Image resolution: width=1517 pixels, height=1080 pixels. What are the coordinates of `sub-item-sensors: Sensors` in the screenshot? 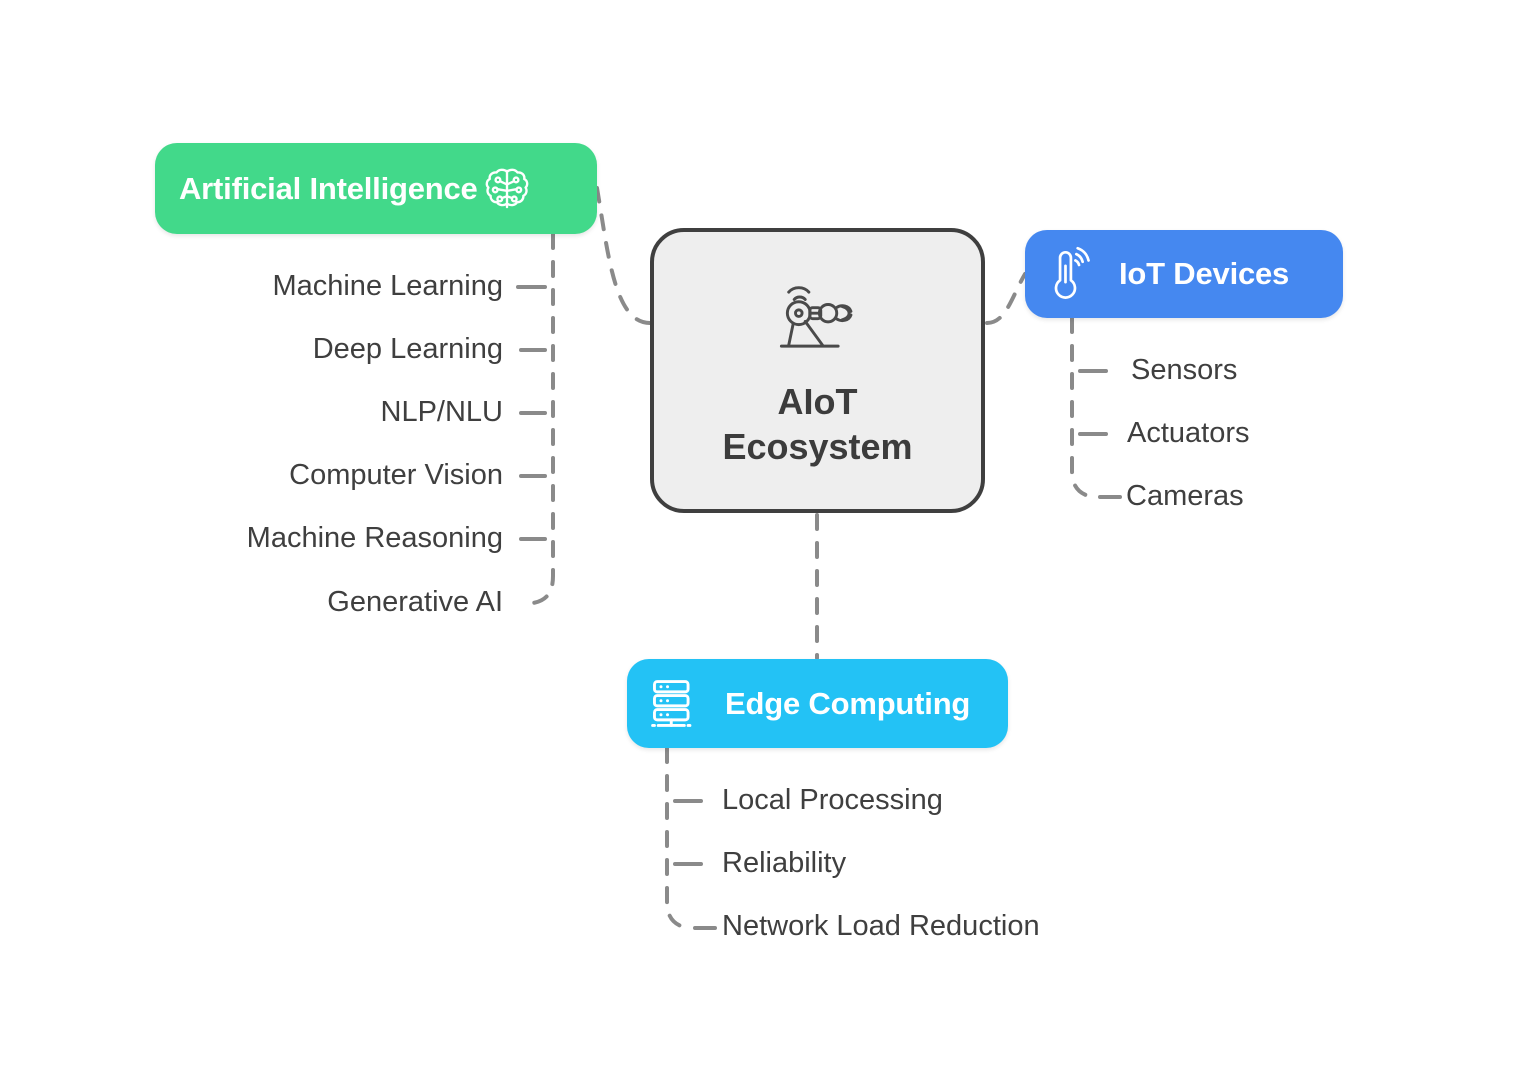 It's located at (1184, 370).